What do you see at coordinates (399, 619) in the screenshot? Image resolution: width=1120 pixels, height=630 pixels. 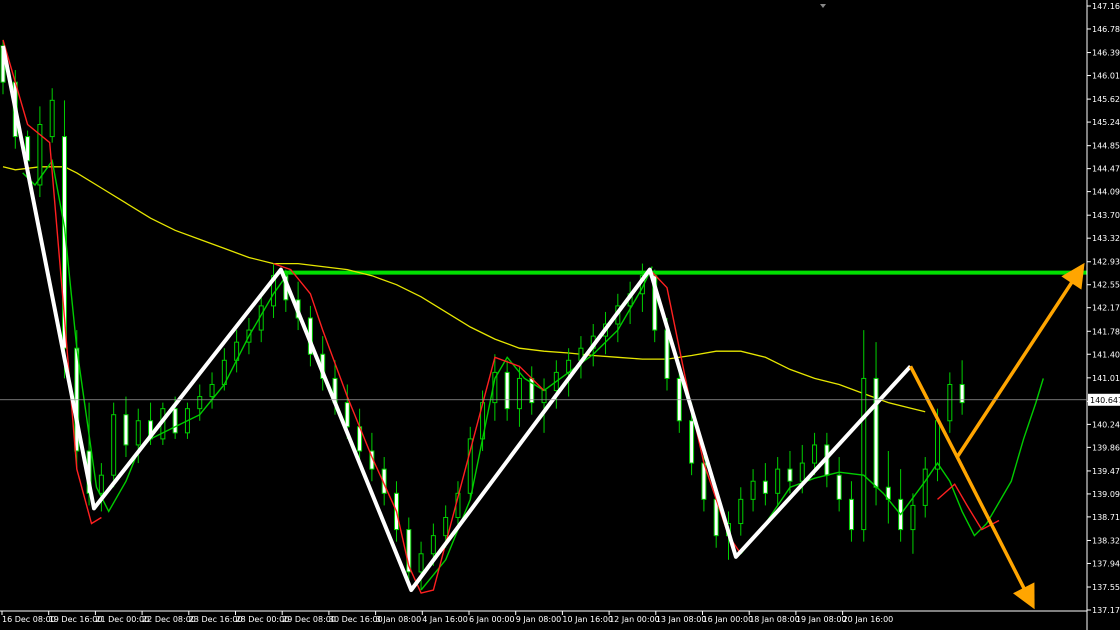 I see `time-tick-label: 3 Jan 08:00` at bounding box center [399, 619].